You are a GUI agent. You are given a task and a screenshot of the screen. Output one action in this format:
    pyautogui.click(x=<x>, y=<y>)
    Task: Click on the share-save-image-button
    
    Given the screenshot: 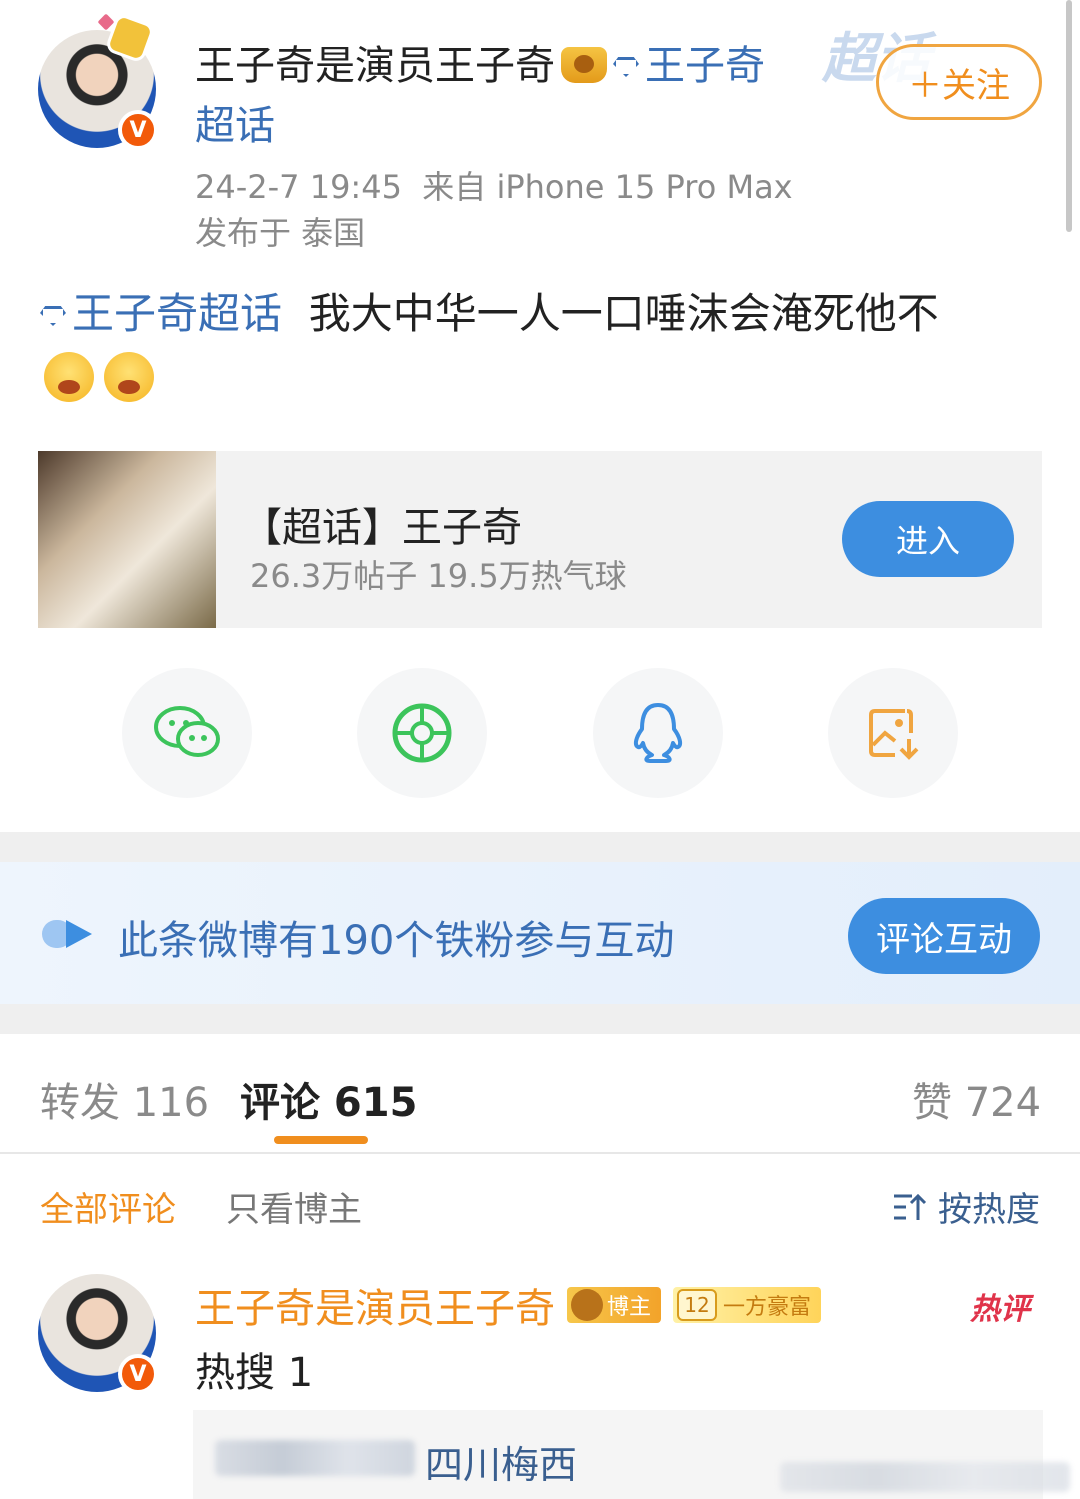 What is the action you would take?
    pyautogui.click(x=893, y=733)
    